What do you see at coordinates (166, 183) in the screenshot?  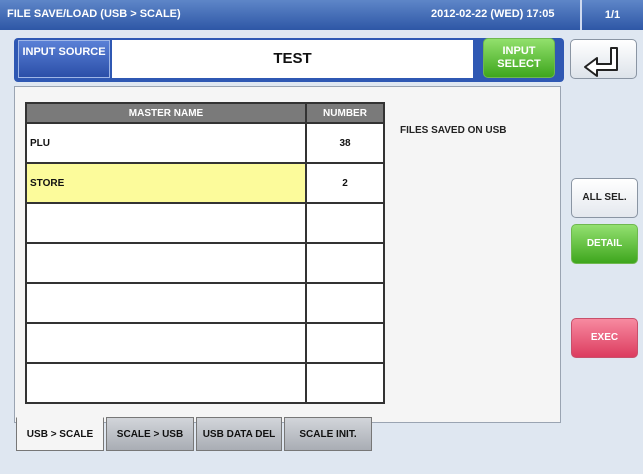 I see `master-name-cell: STORE` at bounding box center [166, 183].